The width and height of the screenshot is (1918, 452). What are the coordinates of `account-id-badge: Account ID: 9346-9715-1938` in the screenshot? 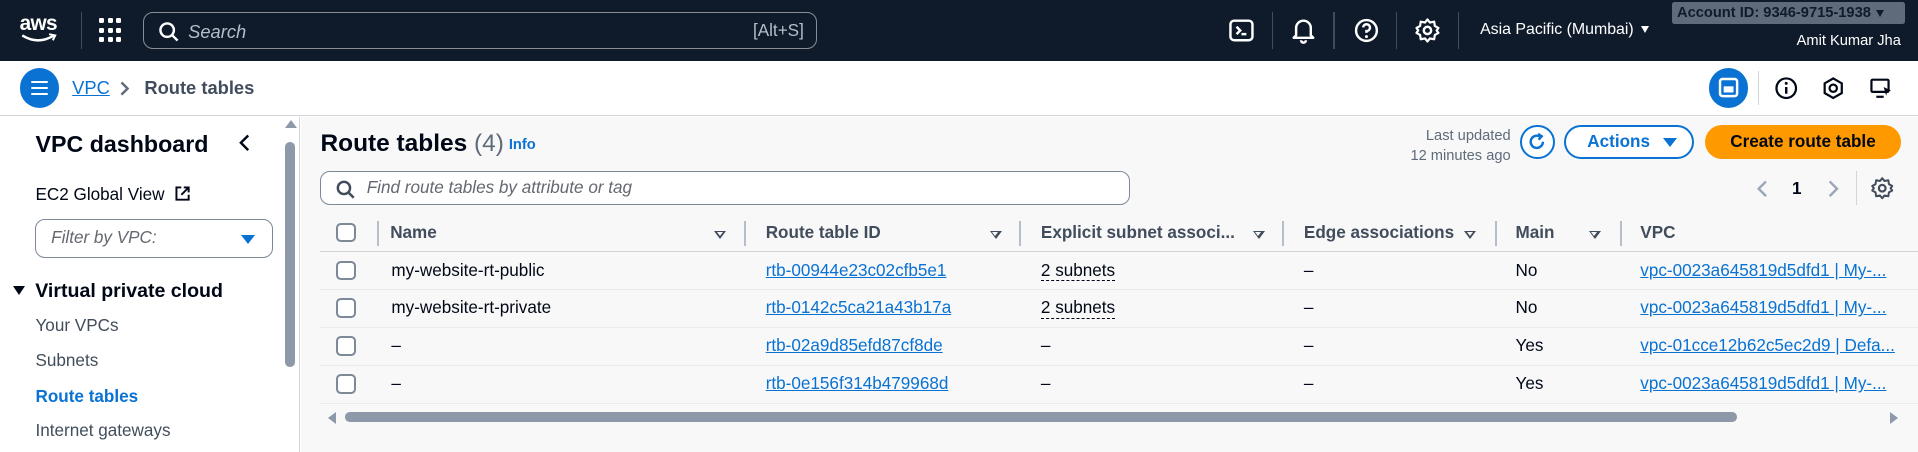 It's located at (1788, 13).